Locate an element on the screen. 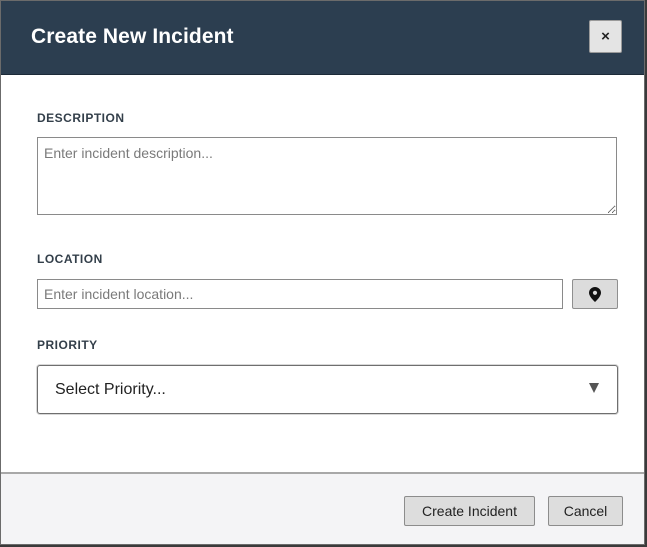  triangle-down-icon is located at coordinates (594, 388).